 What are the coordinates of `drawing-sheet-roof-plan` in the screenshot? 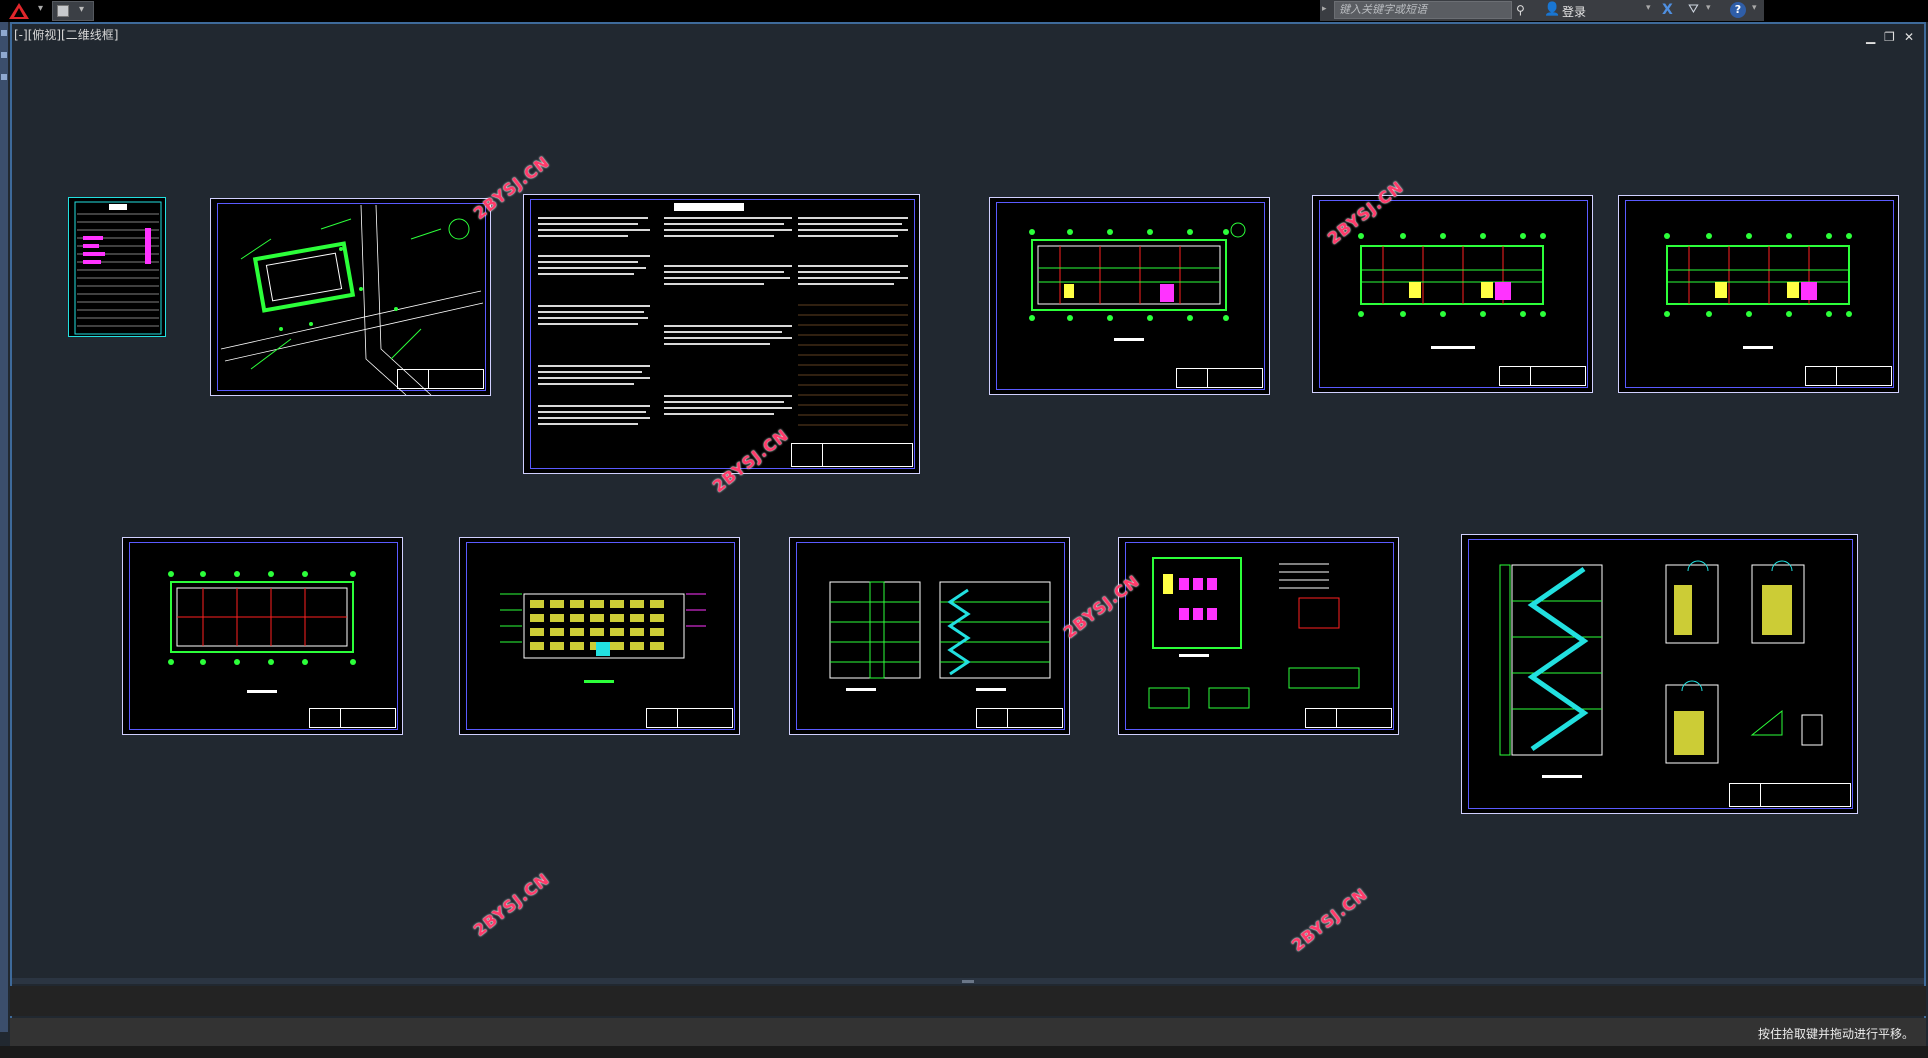 It's located at (262, 636).